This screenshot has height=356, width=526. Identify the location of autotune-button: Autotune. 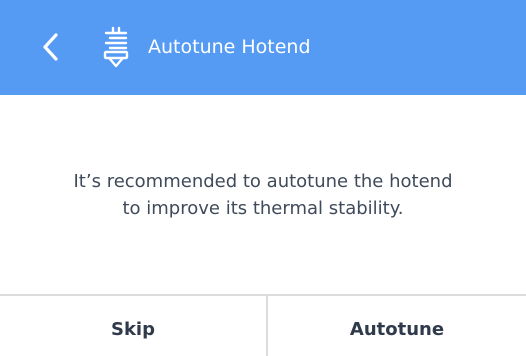
(397, 326).